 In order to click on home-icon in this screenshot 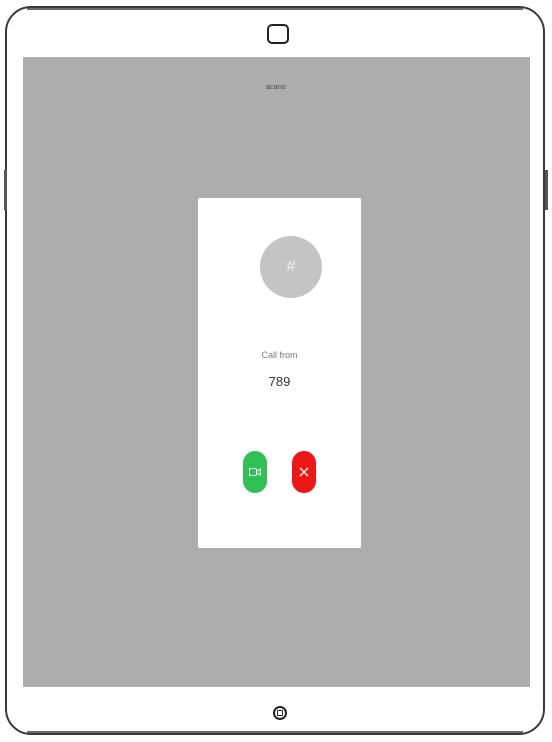, I will do `click(280, 713)`.